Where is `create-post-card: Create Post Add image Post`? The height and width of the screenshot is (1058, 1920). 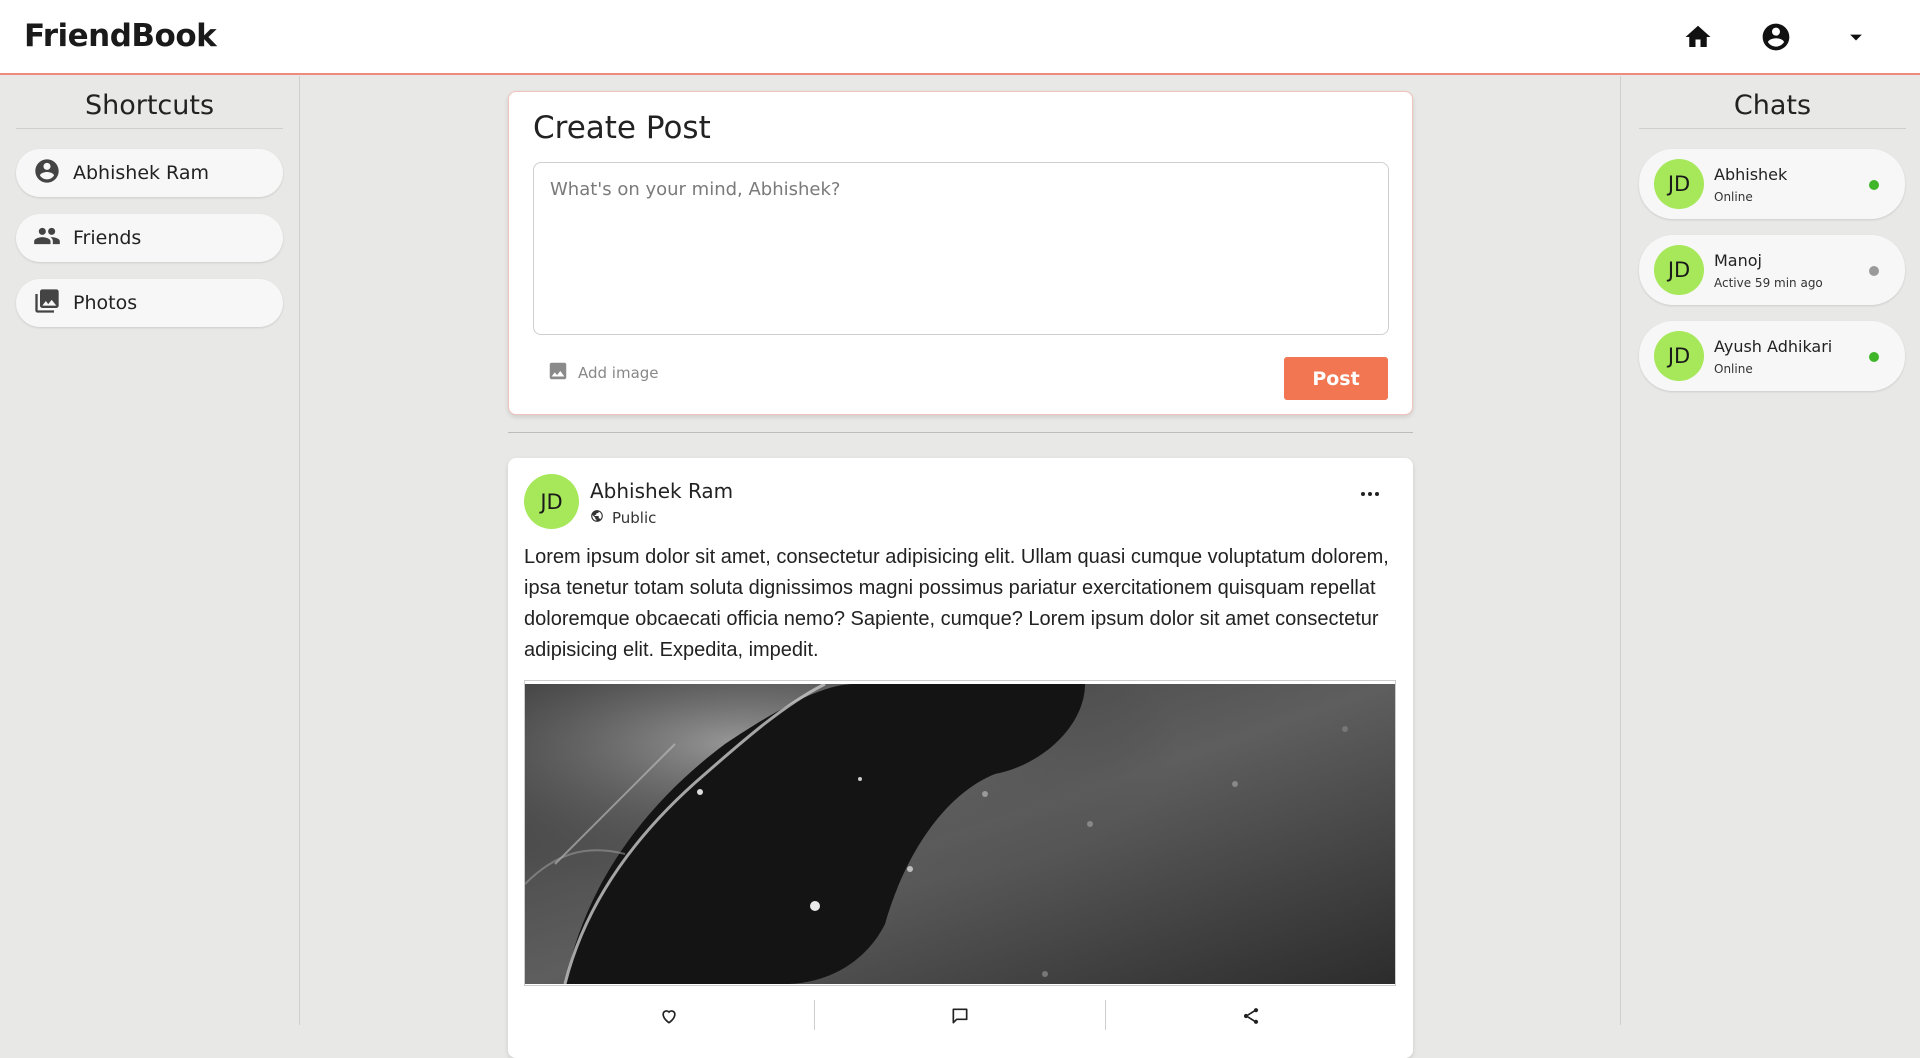
create-post-card: Create Post Add image Post is located at coordinates (960, 253).